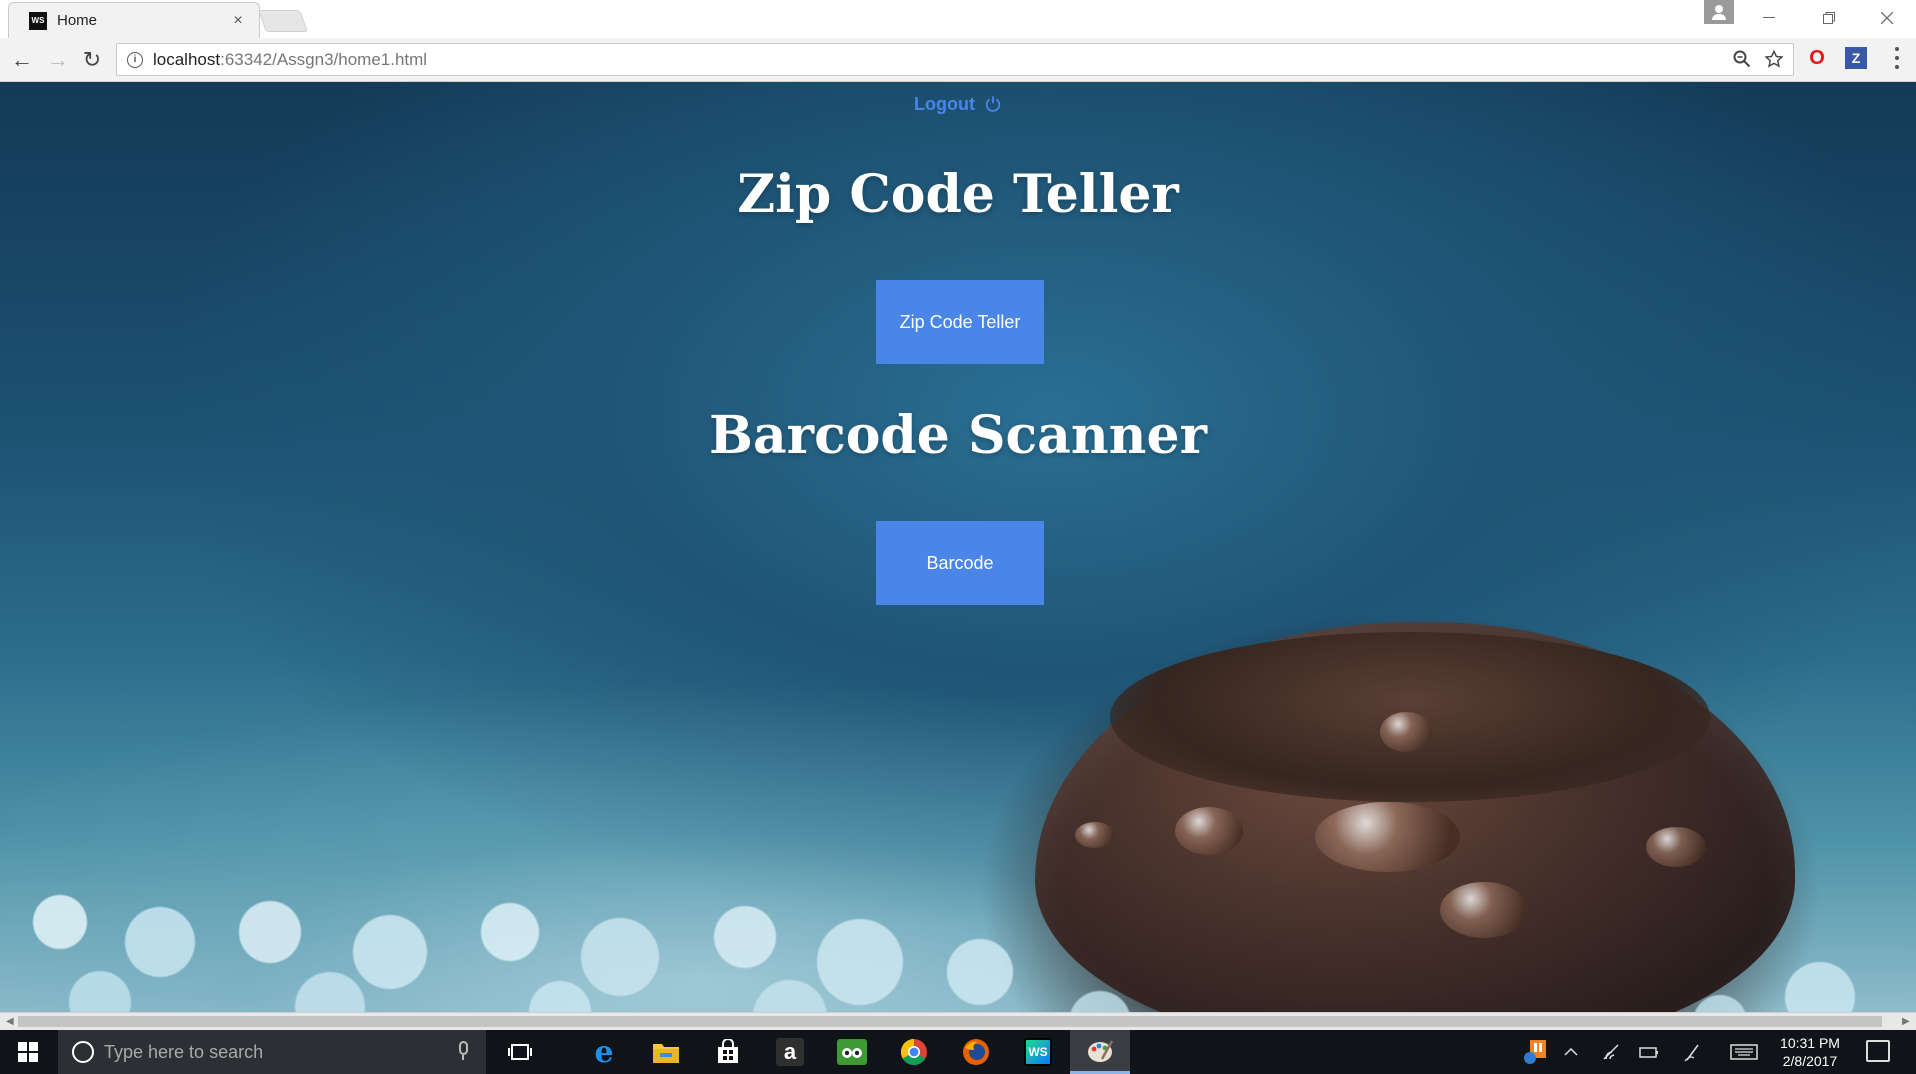 The image size is (1916, 1074). What do you see at coordinates (272, 1052) in the screenshot?
I see `taskbar-search: Type here to search` at bounding box center [272, 1052].